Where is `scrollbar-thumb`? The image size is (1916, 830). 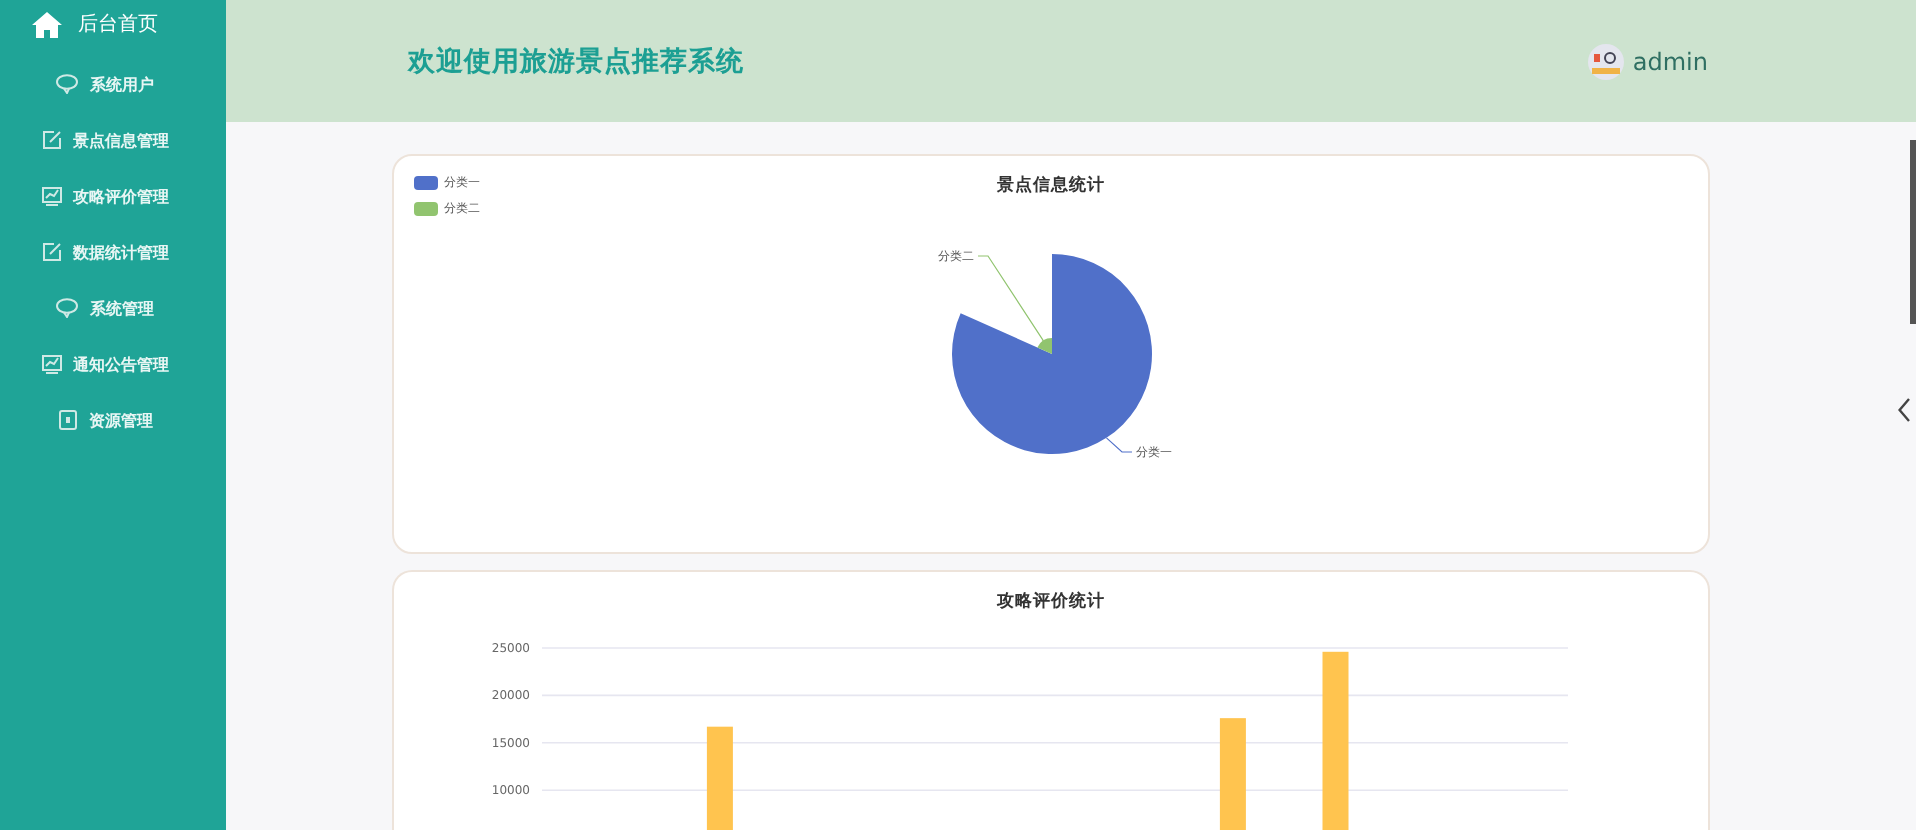 scrollbar-thumb is located at coordinates (1913, 232).